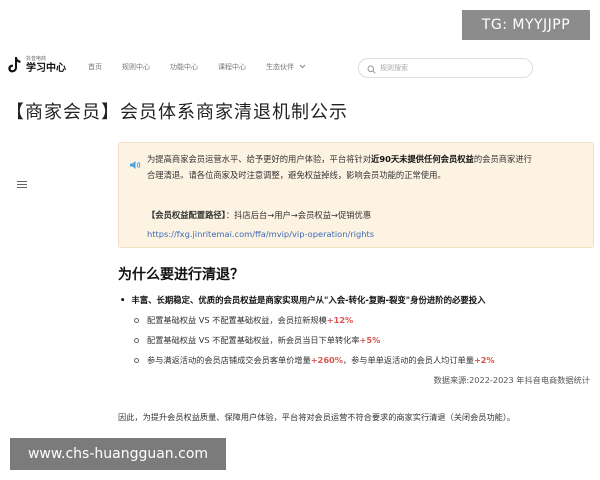 The height and width of the screenshot is (480, 600). I want to click on list-item: 配置基础权益 VS 不配置基础权益，新会员当日下单转化率+5%, so click(257, 340).